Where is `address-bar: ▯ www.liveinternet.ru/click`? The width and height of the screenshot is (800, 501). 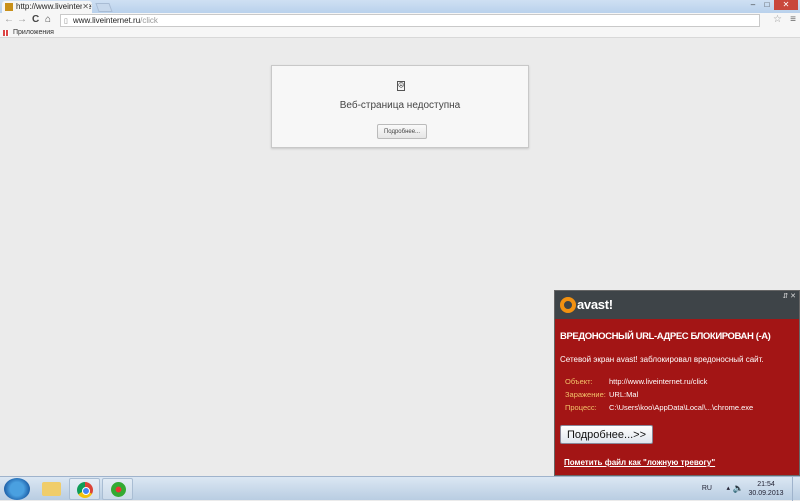
address-bar: ▯ www.liveinternet.ru/click is located at coordinates (410, 20).